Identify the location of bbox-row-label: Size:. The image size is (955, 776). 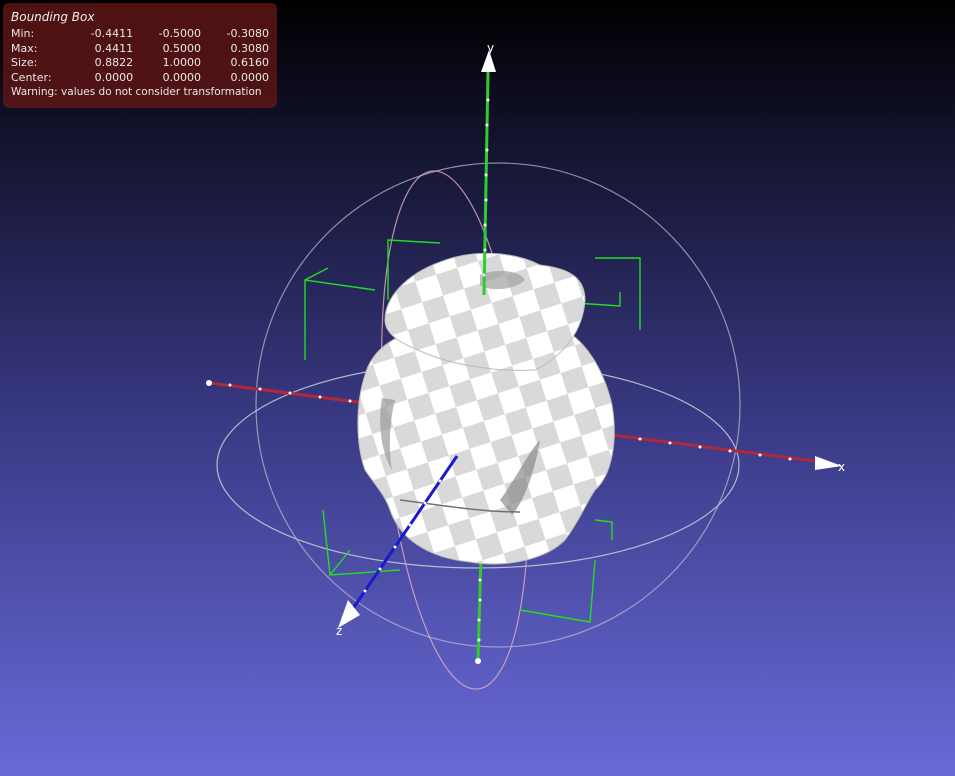
(24, 63).